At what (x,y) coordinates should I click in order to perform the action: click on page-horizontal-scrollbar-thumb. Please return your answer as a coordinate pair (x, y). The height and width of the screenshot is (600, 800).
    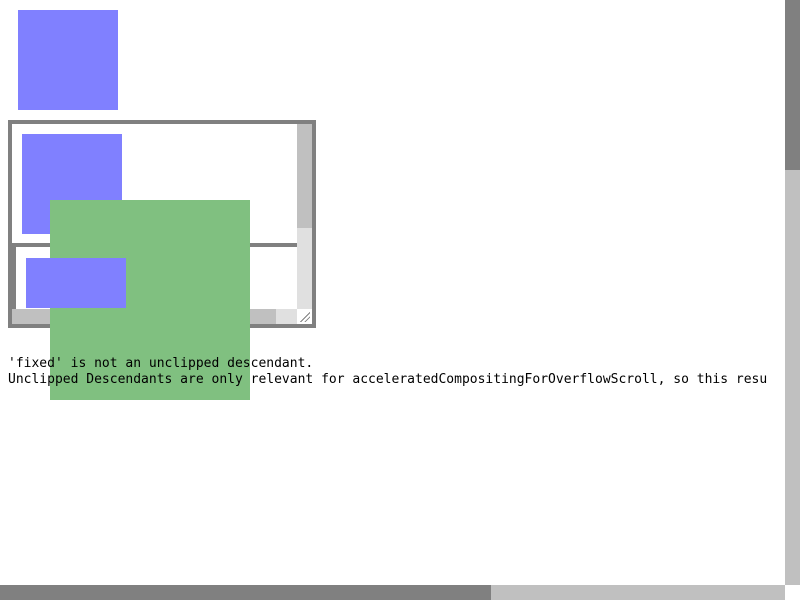
    Looking at the image, I should click on (245, 592).